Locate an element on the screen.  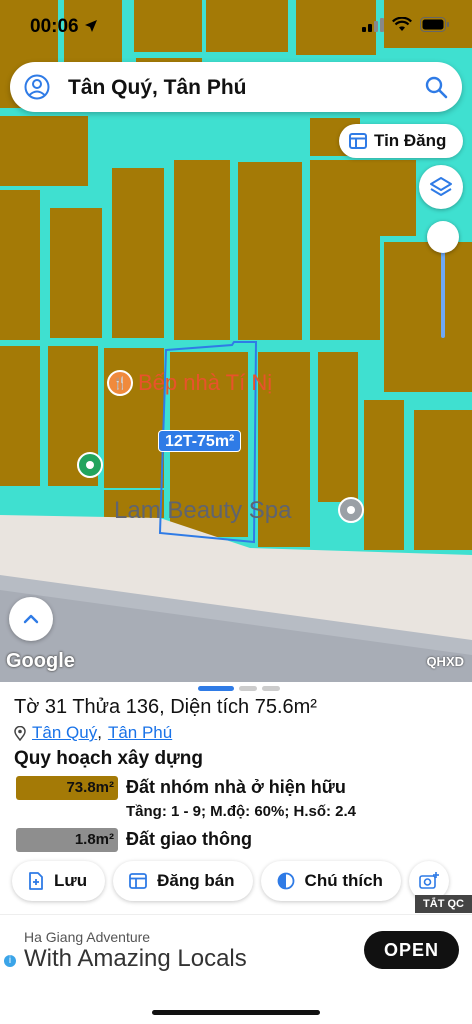
chevron-up-icon is located at coordinates (31, 619).